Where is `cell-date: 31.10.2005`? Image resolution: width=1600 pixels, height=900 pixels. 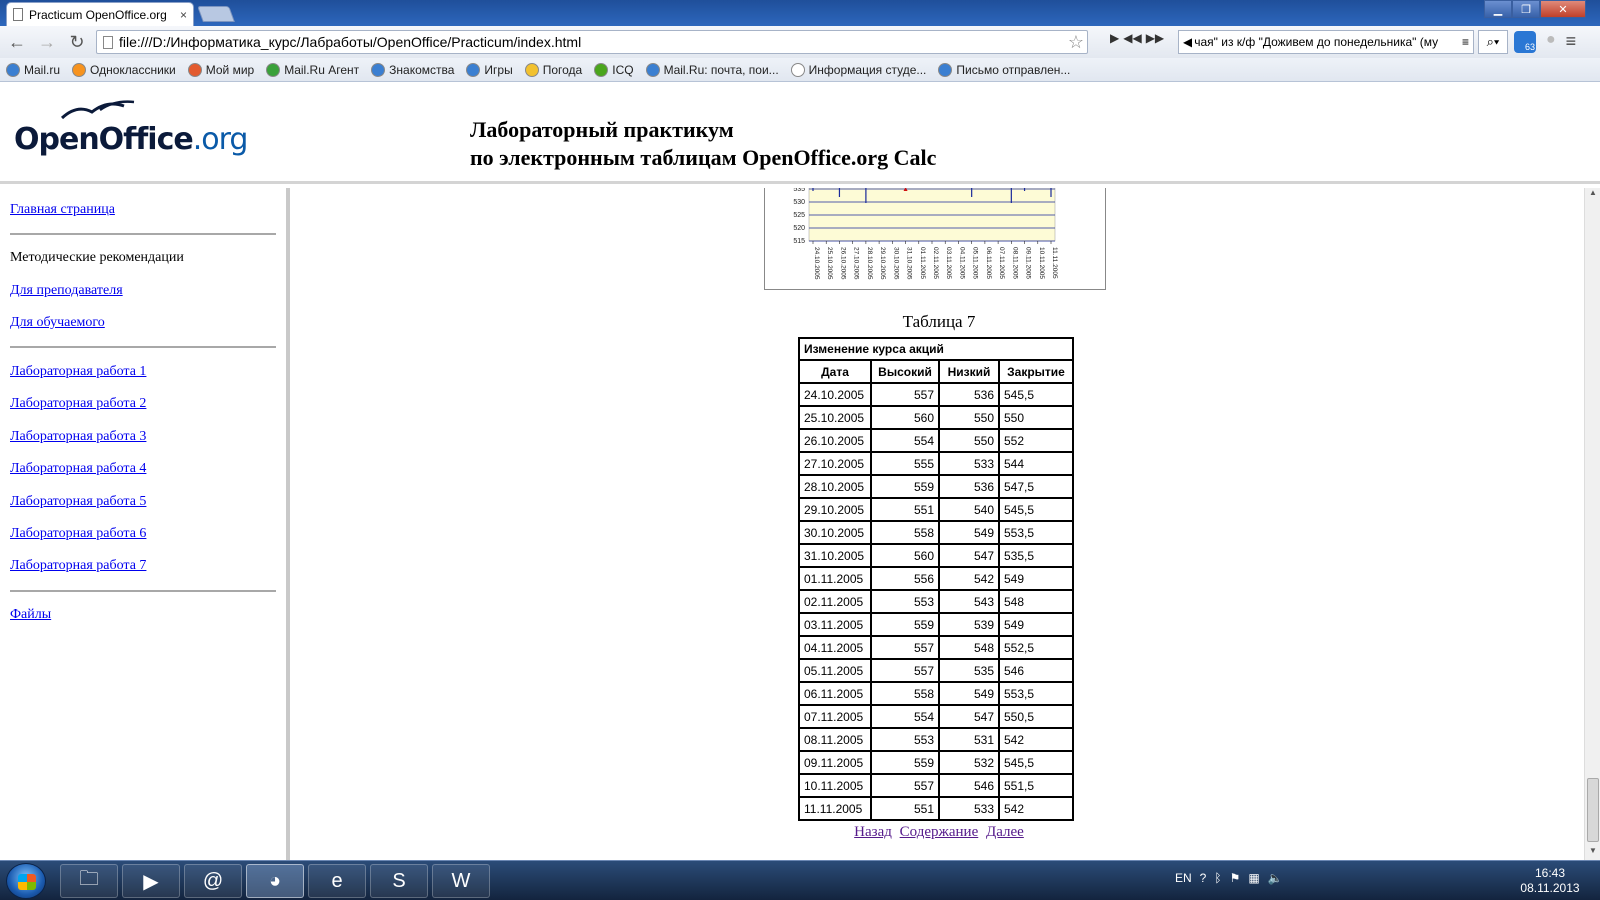
cell-date: 31.10.2005 is located at coordinates (835, 555).